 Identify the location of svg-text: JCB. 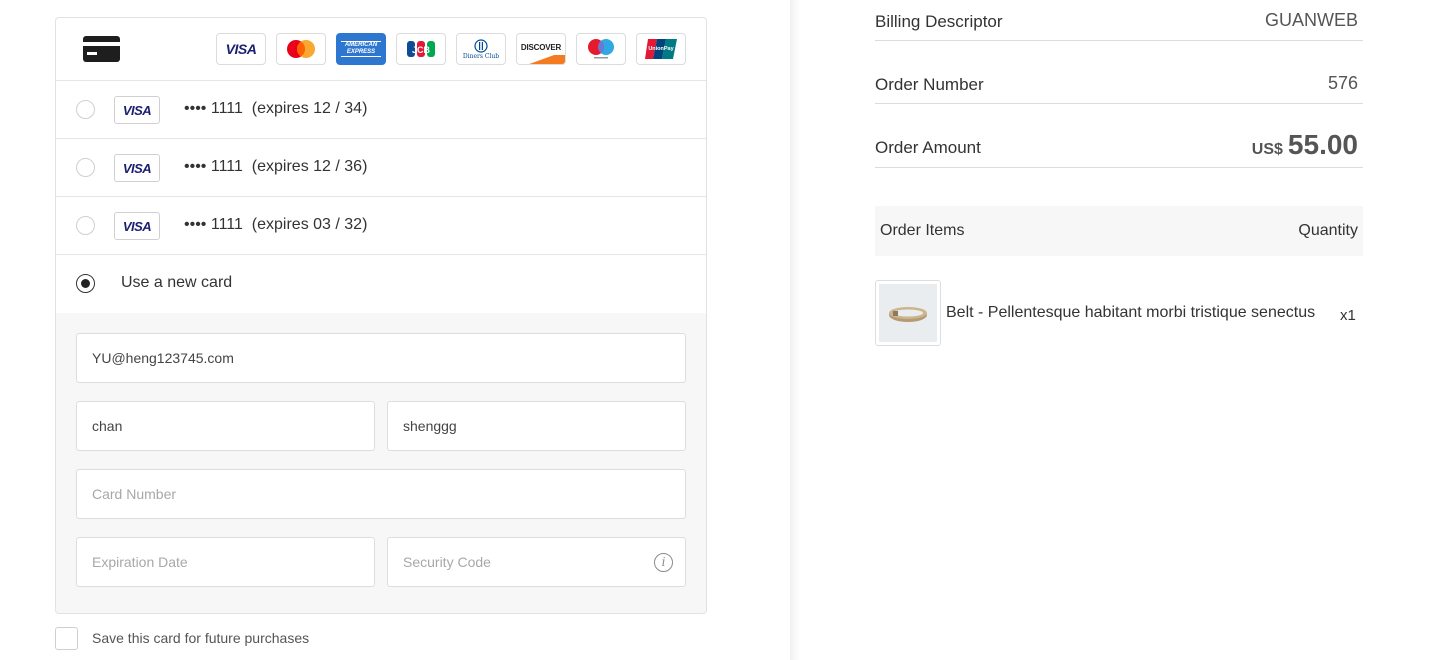
(421, 50).